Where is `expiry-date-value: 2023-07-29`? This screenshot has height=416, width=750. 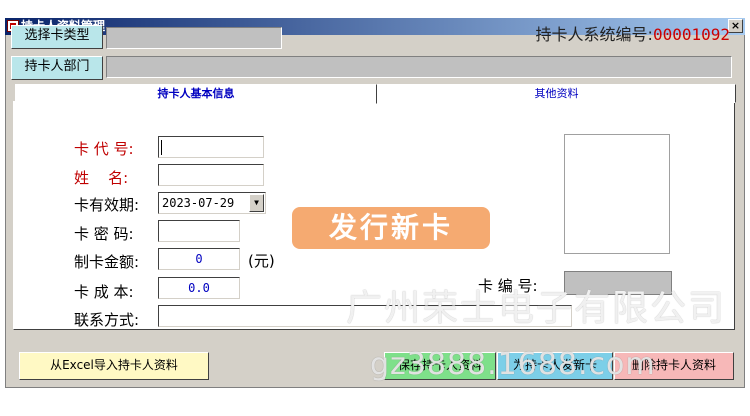 expiry-date-value: 2023-07-29 is located at coordinates (198, 203).